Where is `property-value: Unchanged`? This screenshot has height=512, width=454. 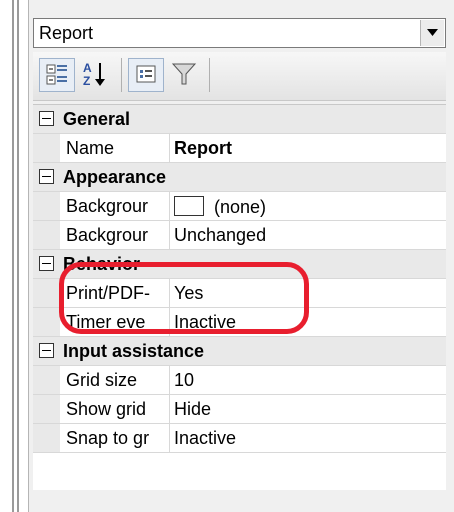 property-value: Unchanged is located at coordinates (220, 235).